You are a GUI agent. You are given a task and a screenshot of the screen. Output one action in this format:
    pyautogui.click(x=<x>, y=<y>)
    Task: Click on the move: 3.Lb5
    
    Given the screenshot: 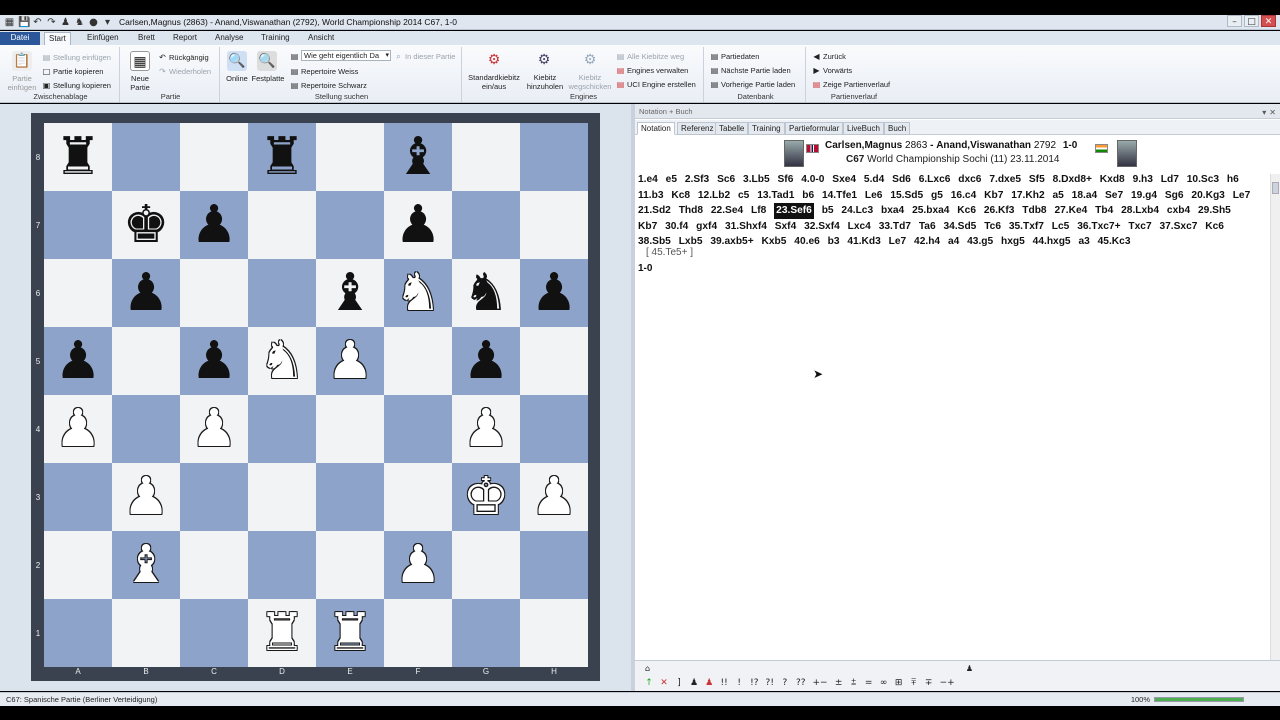 What is the action you would take?
    pyautogui.click(x=756, y=180)
    